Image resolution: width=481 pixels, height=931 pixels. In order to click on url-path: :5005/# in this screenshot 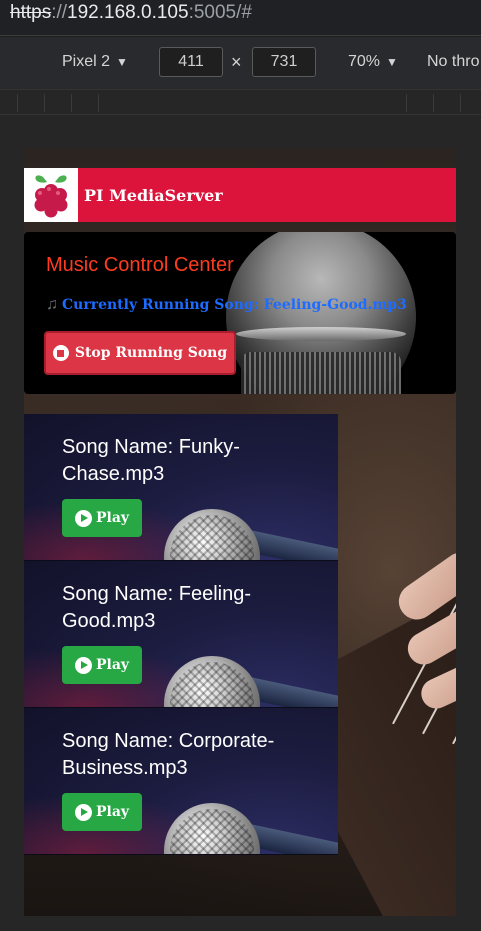, I will do `click(220, 12)`.